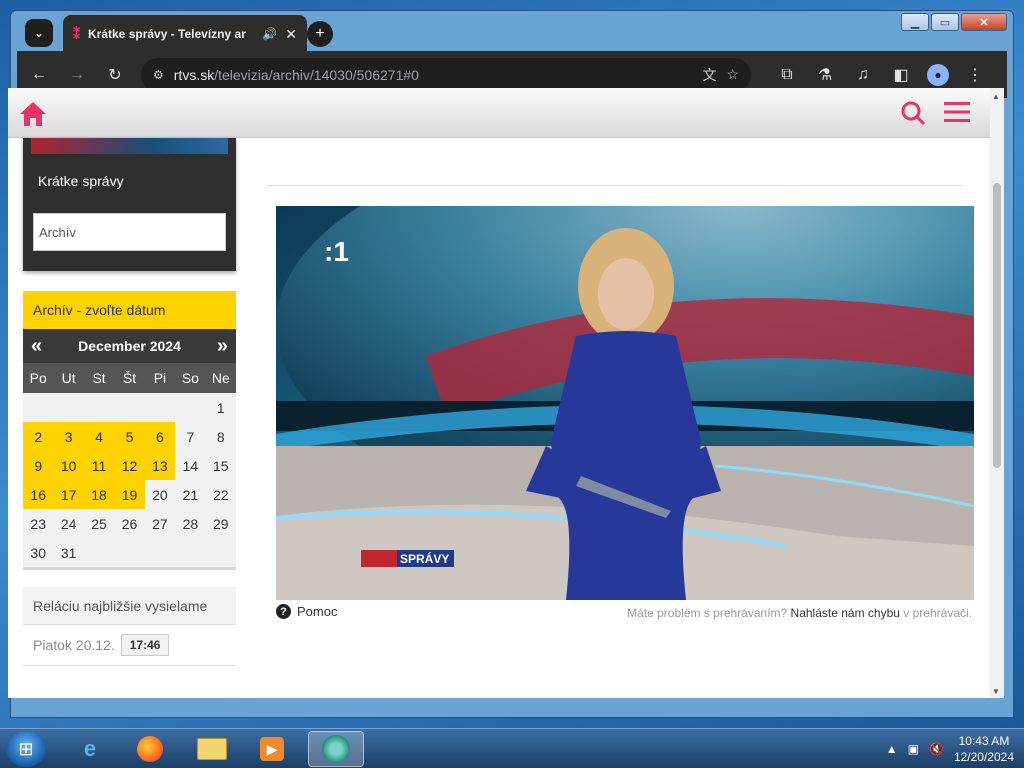 The width and height of the screenshot is (1024, 768). What do you see at coordinates (39, 75) in the screenshot?
I see `back-arrow-icon: ←` at bounding box center [39, 75].